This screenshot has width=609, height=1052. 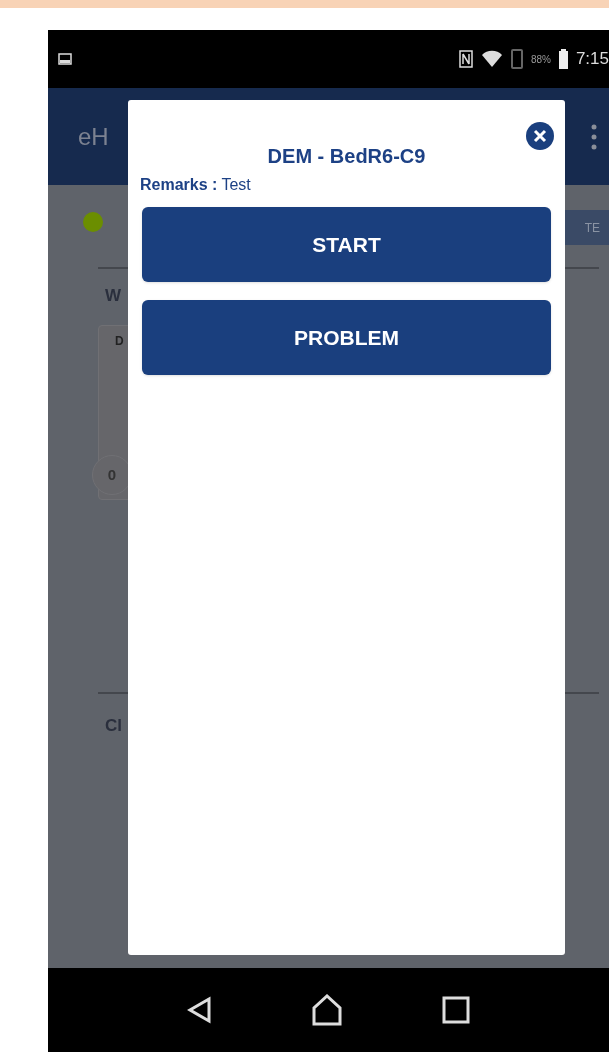 I want to click on sim-icon, so click(x=516, y=59).